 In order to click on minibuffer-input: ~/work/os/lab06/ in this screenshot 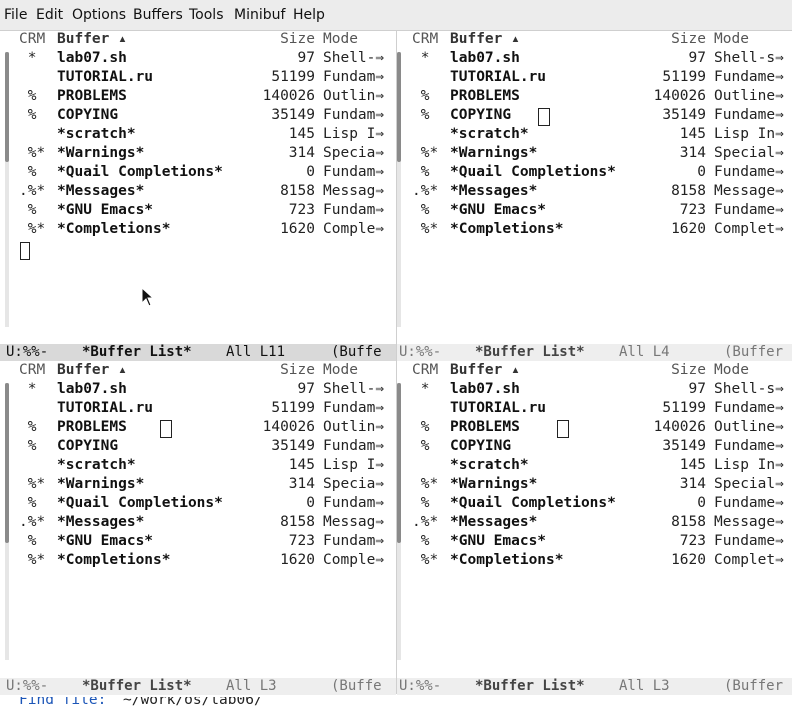, I will do `click(193, 702)`.